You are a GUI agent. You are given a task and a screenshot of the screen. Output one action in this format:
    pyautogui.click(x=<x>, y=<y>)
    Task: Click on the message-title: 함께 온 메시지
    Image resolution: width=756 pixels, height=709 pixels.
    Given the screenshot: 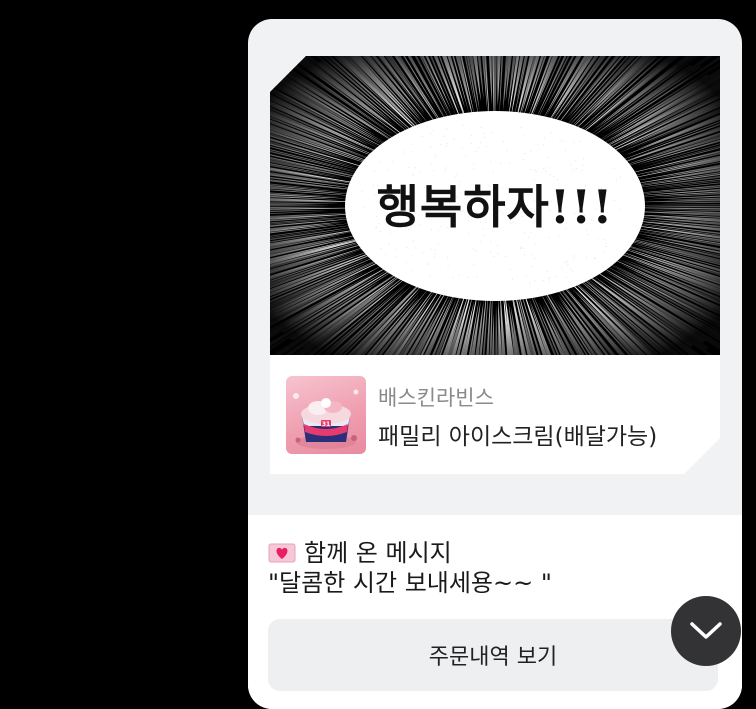 What is the action you would take?
    pyautogui.click(x=378, y=553)
    